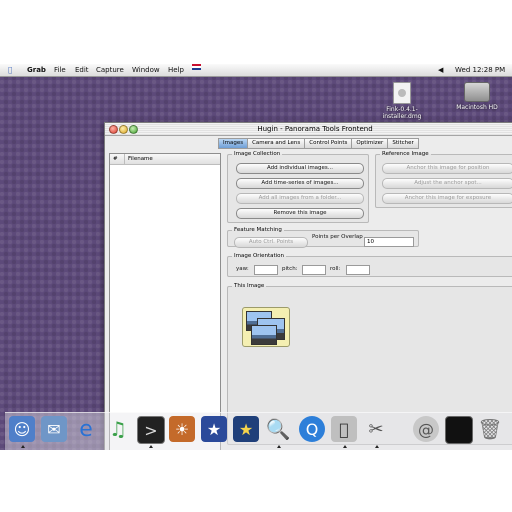  What do you see at coordinates (426, 429) in the screenshot?
I see `safari-icon: @` at bounding box center [426, 429].